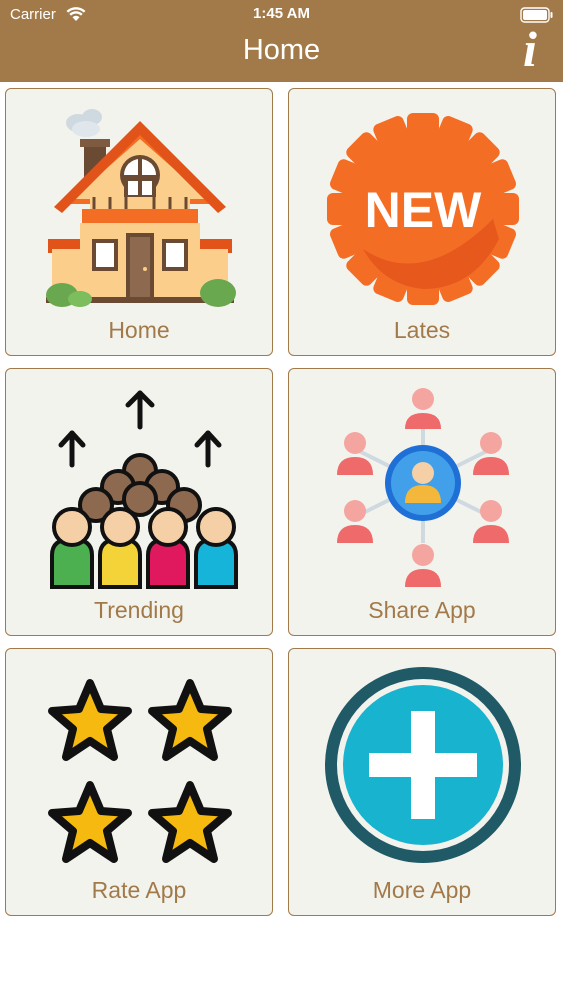 The image size is (563, 1000). Describe the element at coordinates (422, 610) in the screenshot. I see `share-app-label: Share App` at that location.